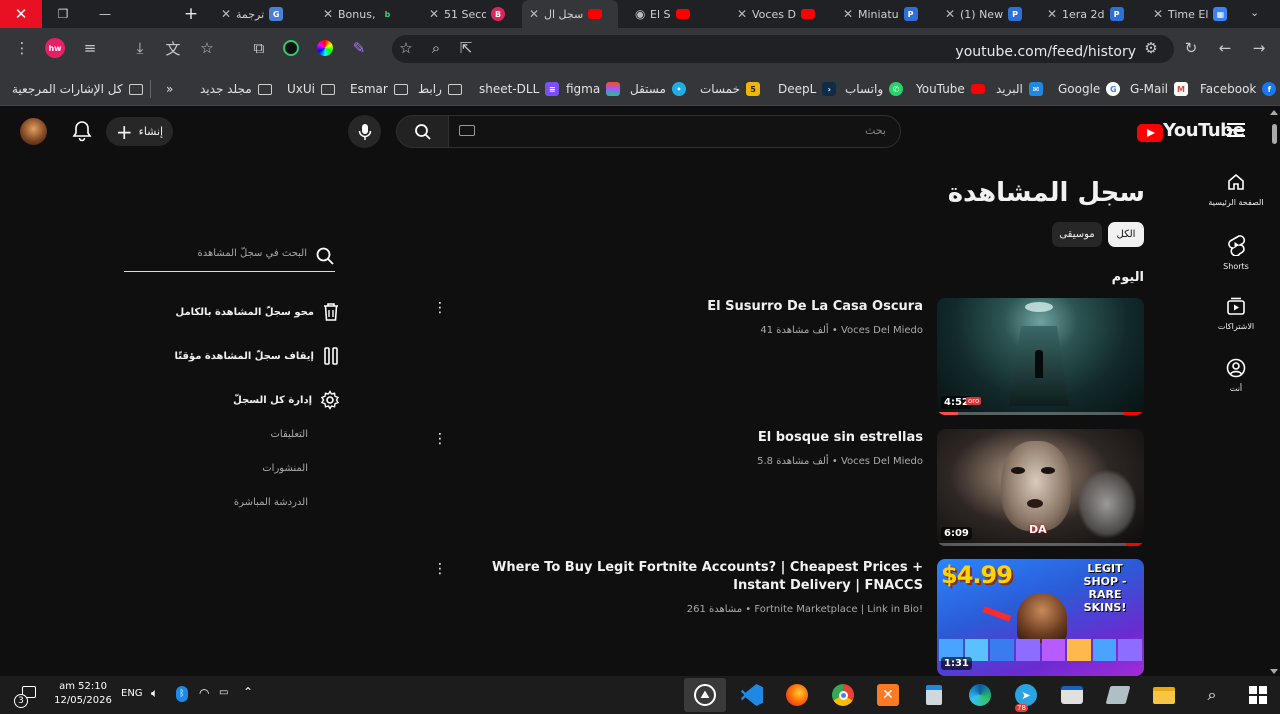 Image resolution: width=1280 pixels, height=714 pixels. Describe the element at coordinates (422, 131) in the screenshot. I see `search-button` at that location.